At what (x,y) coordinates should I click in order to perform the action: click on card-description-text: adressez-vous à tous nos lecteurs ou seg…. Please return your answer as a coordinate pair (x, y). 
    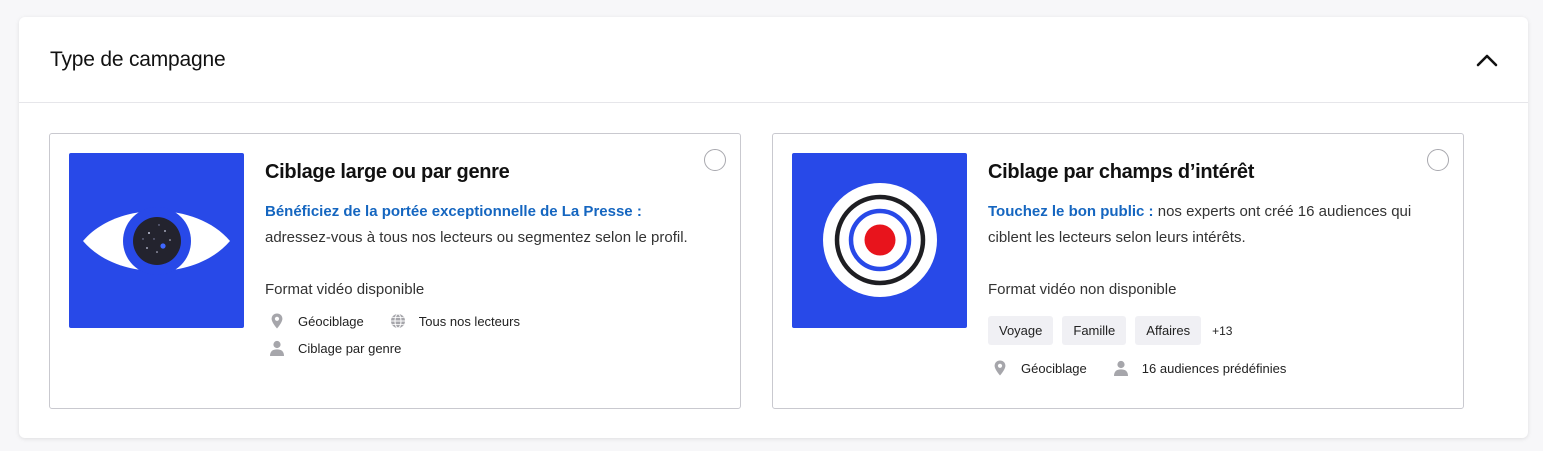
    Looking at the image, I should click on (476, 237).